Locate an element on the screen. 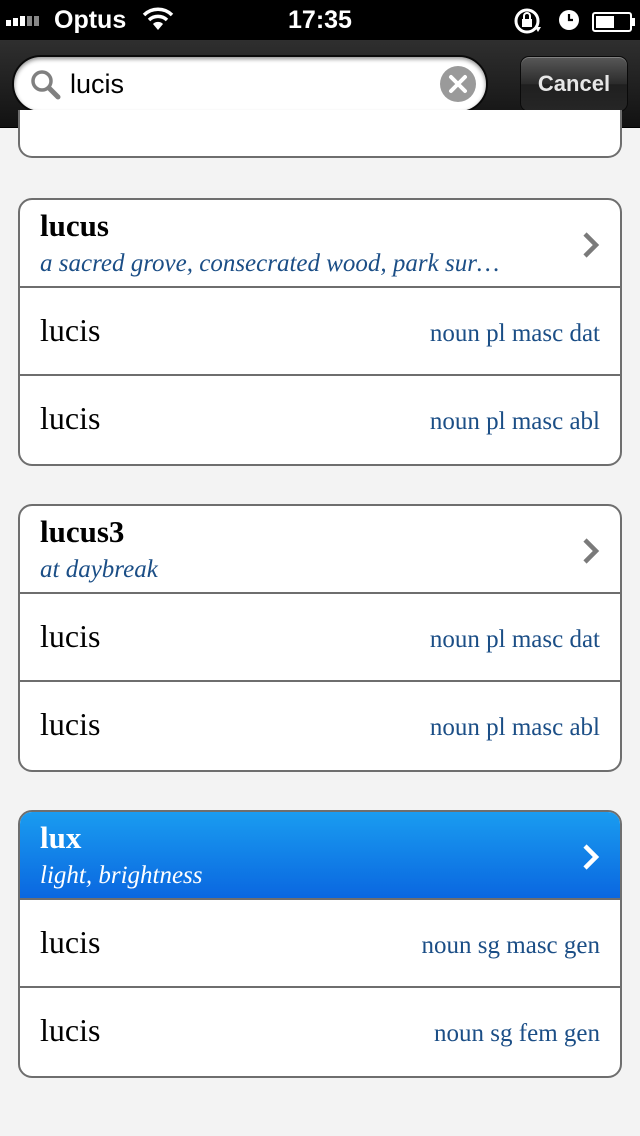 The width and height of the screenshot is (640, 1136). clock: 17:35 is located at coordinates (320, 20).